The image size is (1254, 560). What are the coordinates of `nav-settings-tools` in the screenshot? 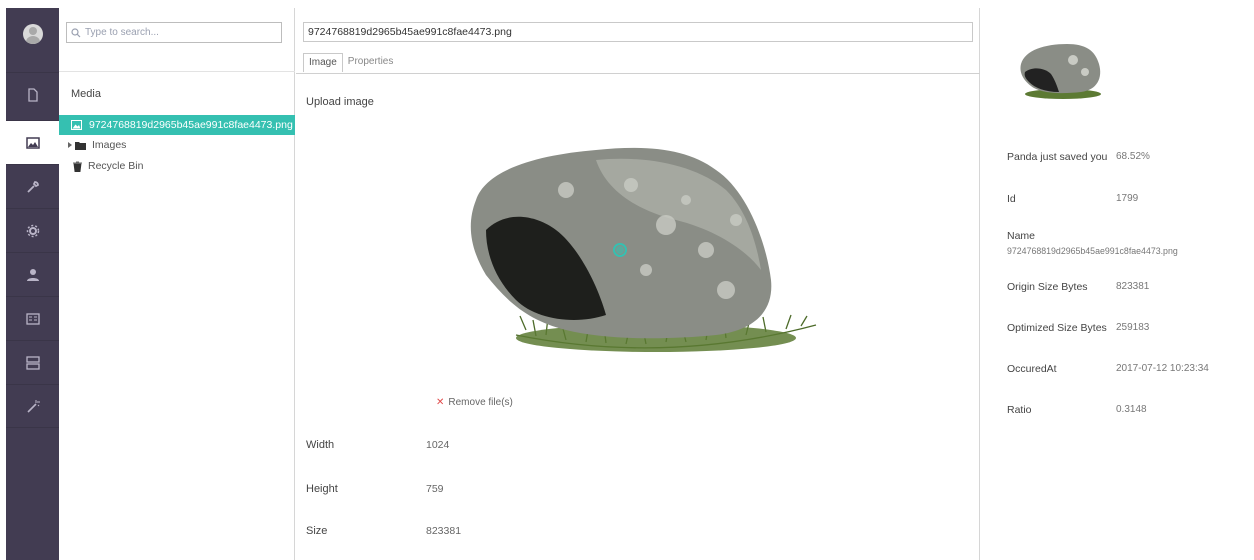 It's located at (32, 186).